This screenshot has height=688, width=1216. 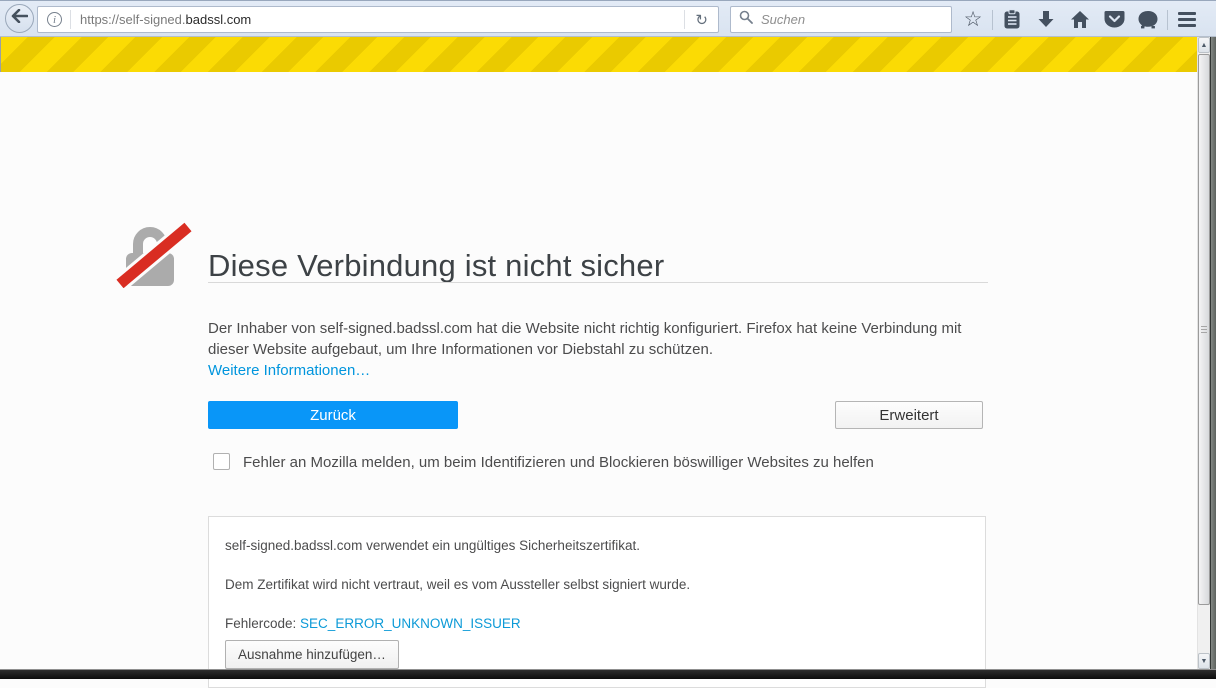 I want to click on go-back-button: Zurück, so click(x=333, y=415).